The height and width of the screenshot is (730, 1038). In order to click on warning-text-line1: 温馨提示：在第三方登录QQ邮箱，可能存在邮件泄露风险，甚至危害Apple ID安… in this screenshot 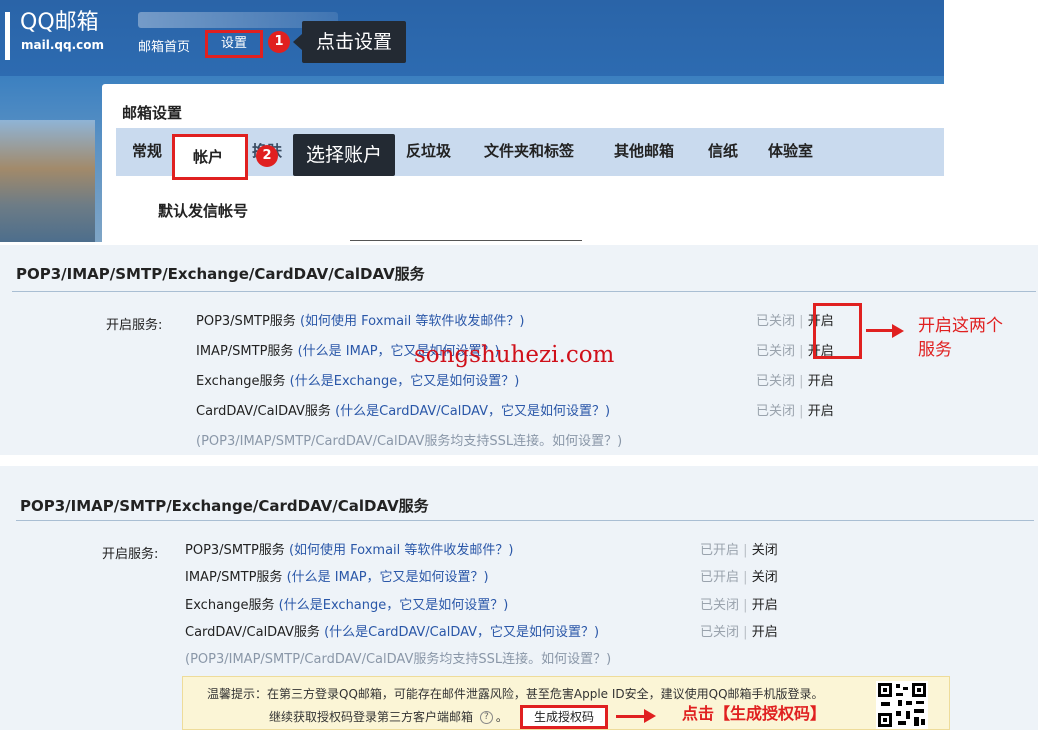, I will do `click(515, 694)`.